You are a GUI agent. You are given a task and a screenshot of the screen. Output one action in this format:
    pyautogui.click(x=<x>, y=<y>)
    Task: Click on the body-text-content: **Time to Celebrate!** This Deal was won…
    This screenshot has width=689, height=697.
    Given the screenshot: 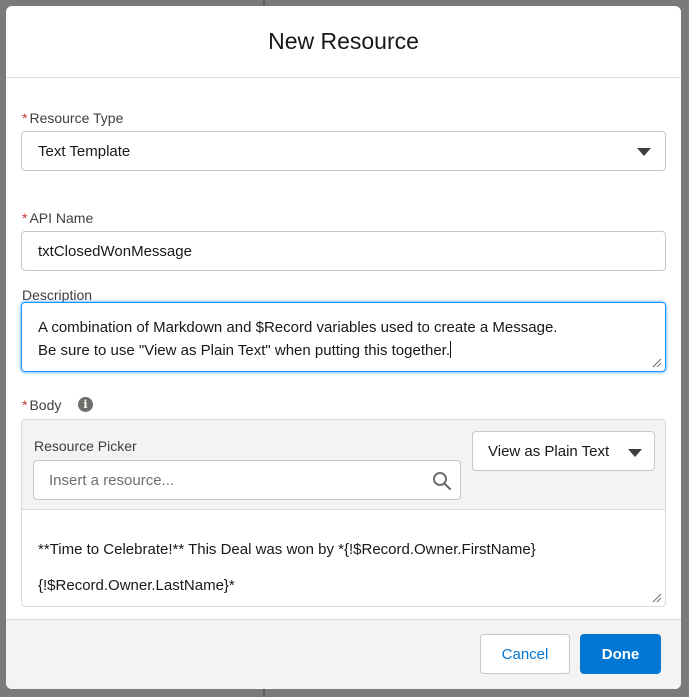 What is the action you would take?
    pyautogui.click(x=287, y=568)
    